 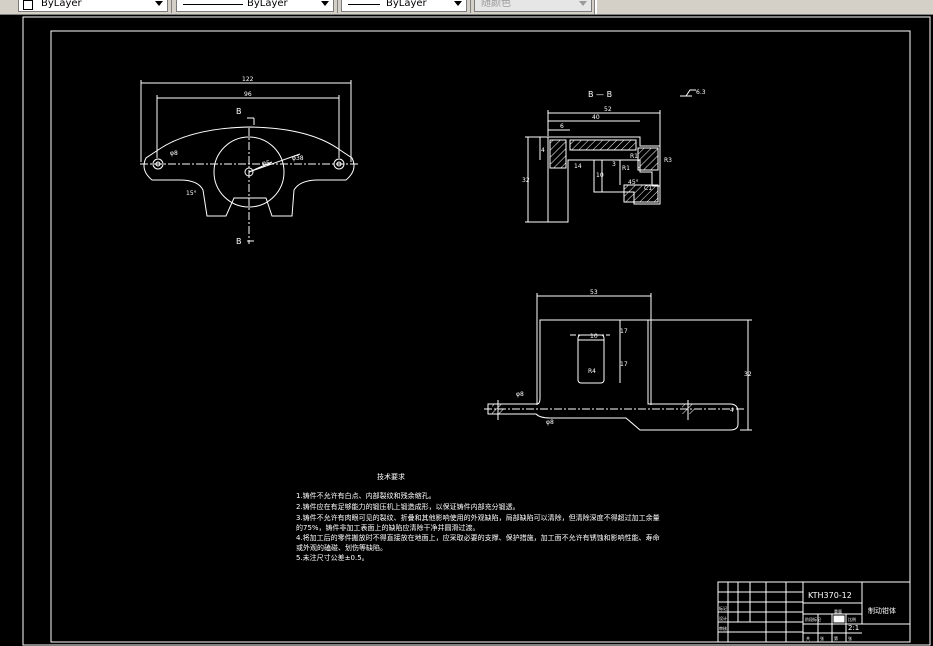 What do you see at coordinates (626, 168) in the screenshot?
I see `section-dim-r1: R1` at bounding box center [626, 168].